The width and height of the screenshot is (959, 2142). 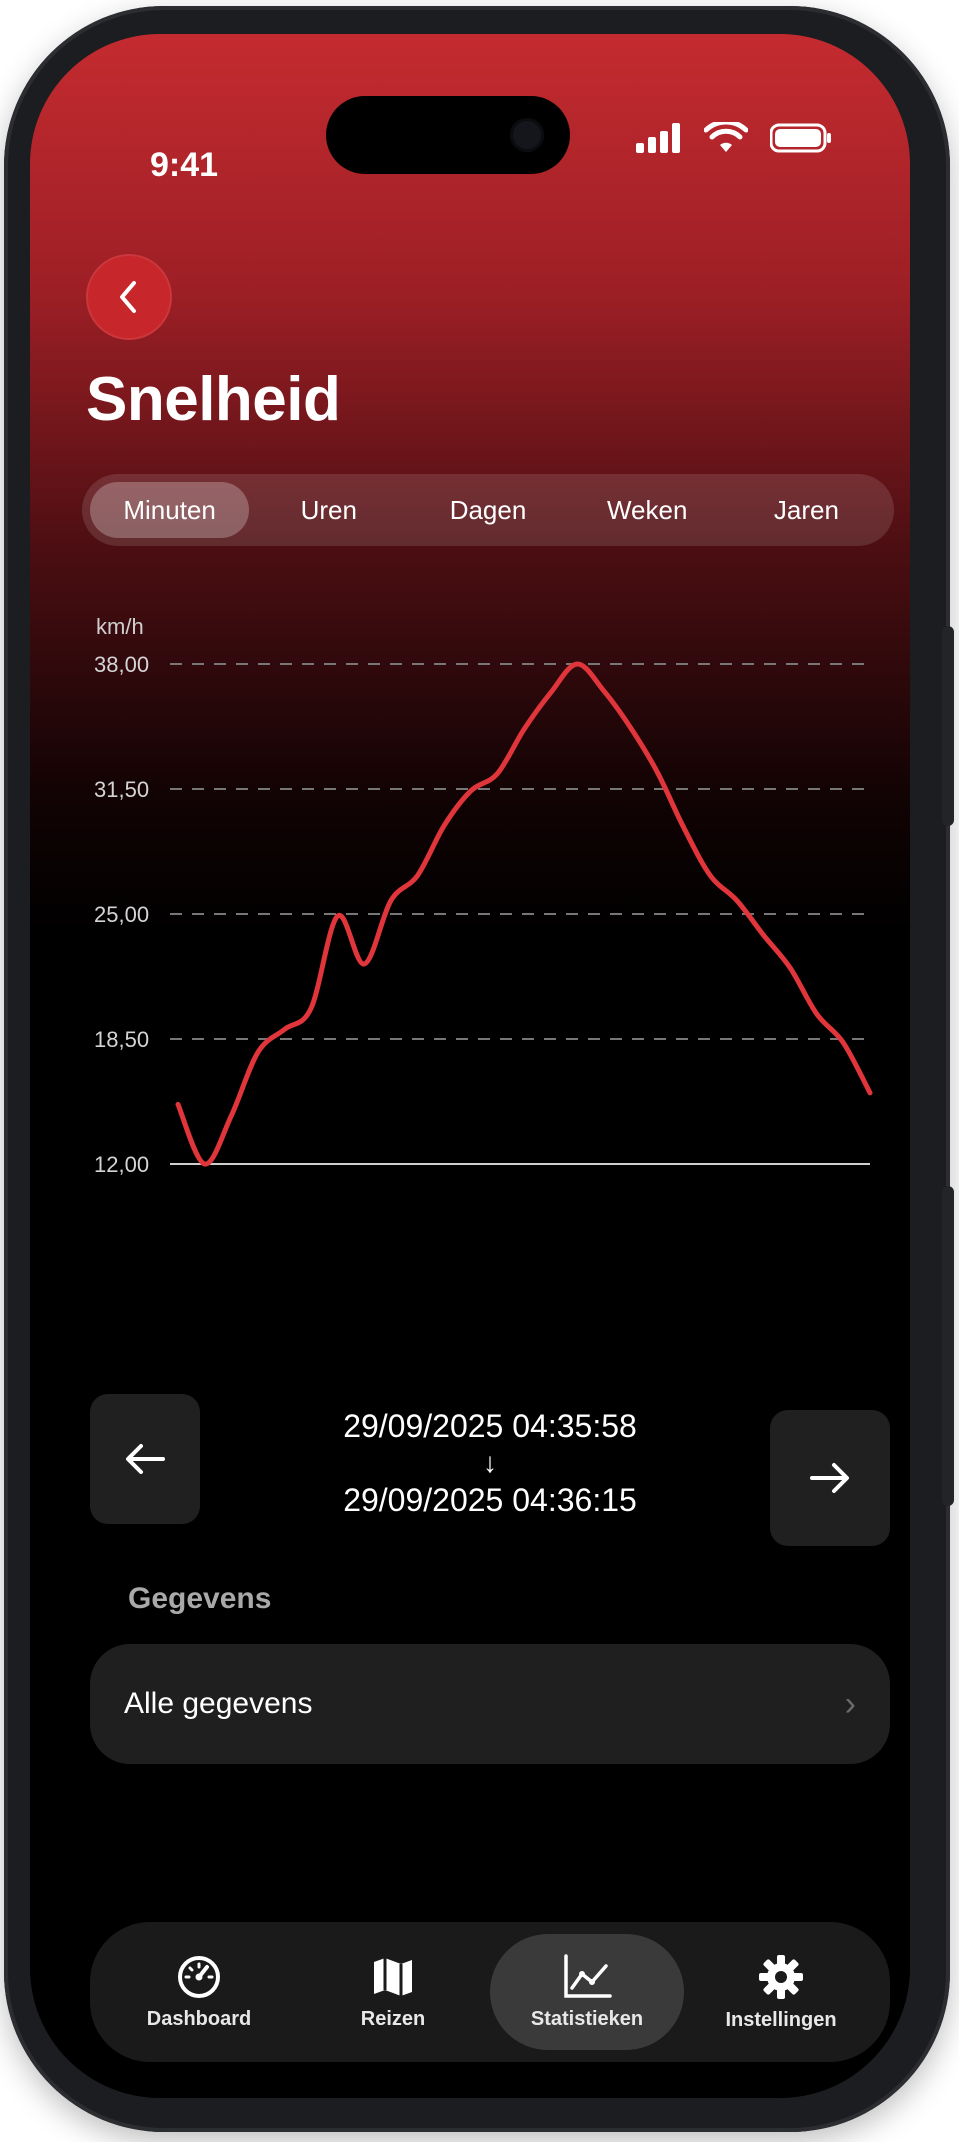 I want to click on section-label-gegevens: Gegevens, so click(x=200, y=1598).